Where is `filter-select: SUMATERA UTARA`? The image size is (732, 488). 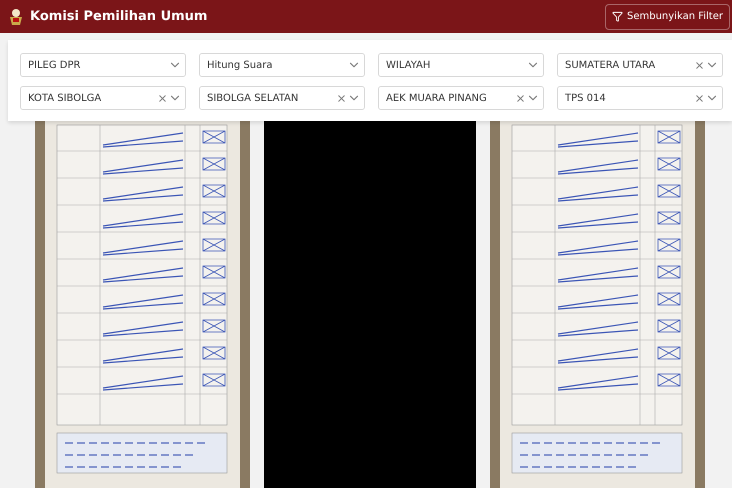
filter-select: SUMATERA UTARA is located at coordinates (640, 65).